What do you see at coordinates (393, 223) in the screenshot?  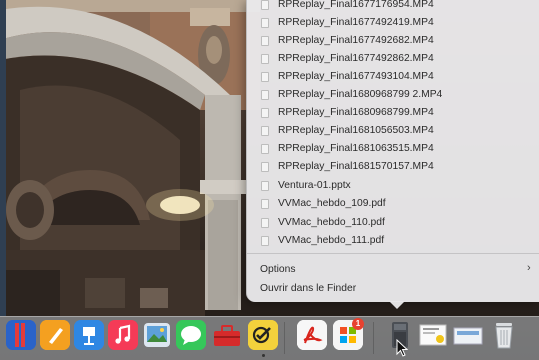 I see `file-item: VVMac_hebdo_110.pdf` at bounding box center [393, 223].